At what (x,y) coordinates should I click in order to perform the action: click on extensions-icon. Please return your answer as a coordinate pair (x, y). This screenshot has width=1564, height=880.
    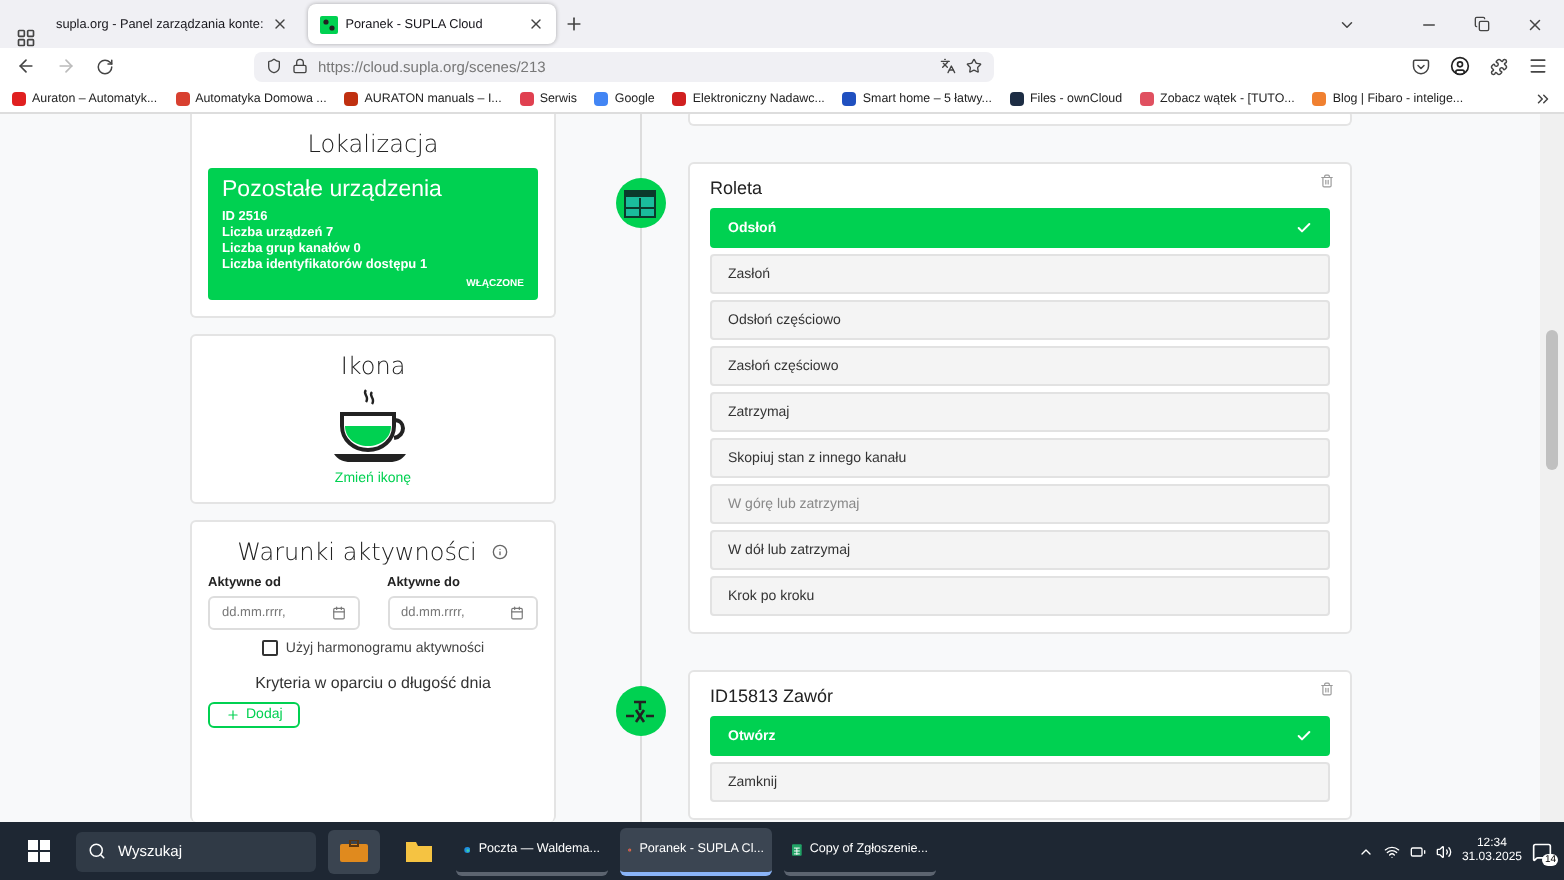
    Looking at the image, I should click on (1499, 66).